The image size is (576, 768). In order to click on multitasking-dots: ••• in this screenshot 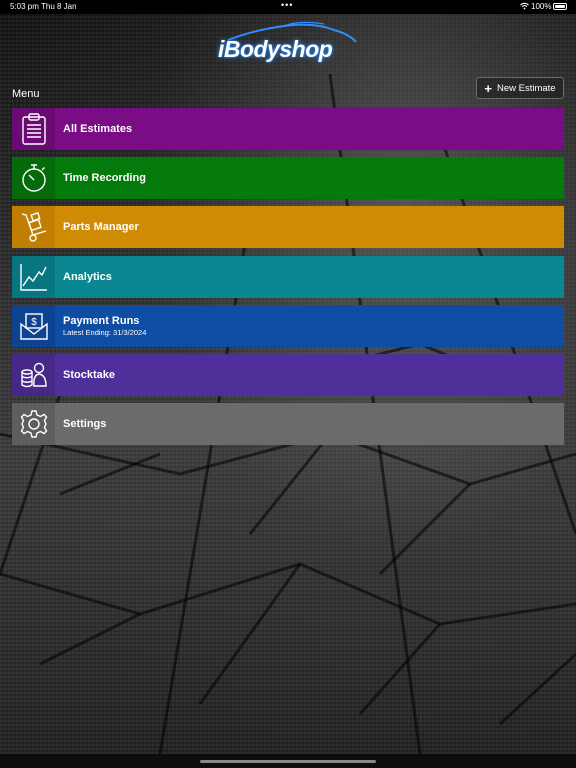, I will do `click(287, 5)`.